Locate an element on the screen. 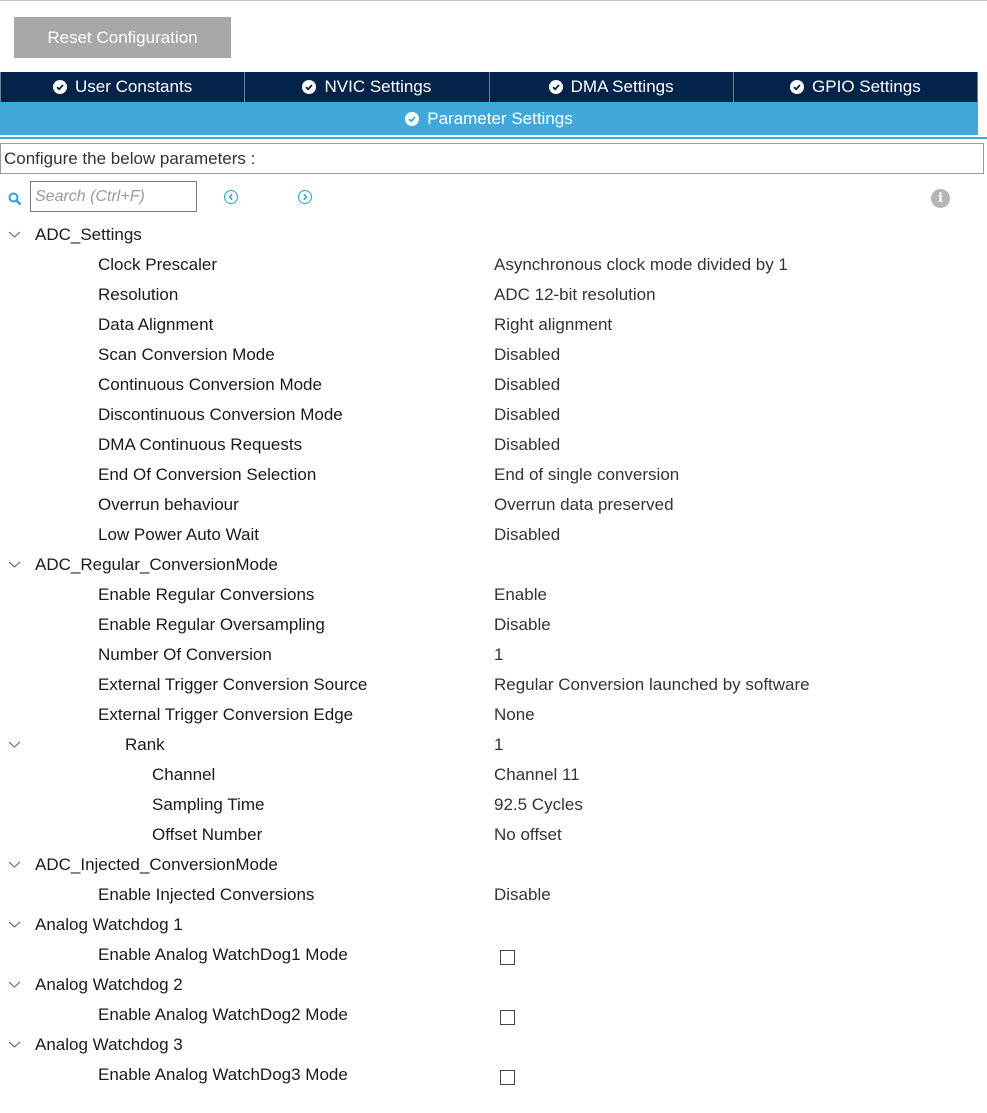  parameter-label: Number Of Conversion is located at coordinates (185, 654).